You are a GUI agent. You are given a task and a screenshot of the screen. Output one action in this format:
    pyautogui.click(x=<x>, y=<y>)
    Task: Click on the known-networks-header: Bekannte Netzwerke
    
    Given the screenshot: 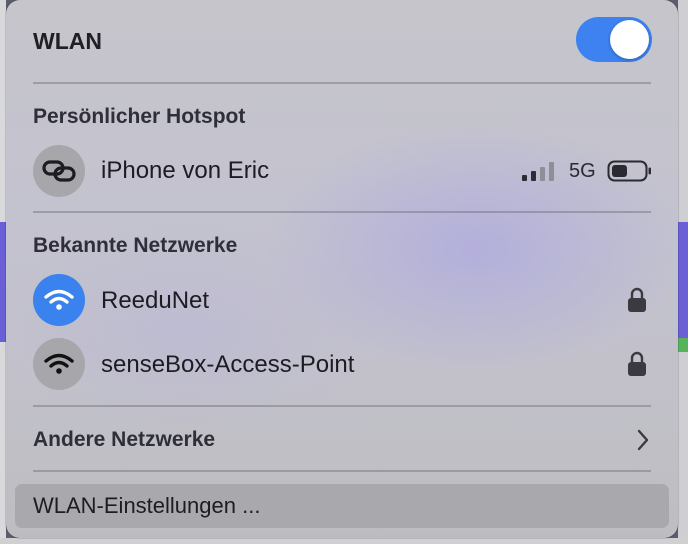 What is the action you would take?
    pyautogui.click(x=135, y=245)
    